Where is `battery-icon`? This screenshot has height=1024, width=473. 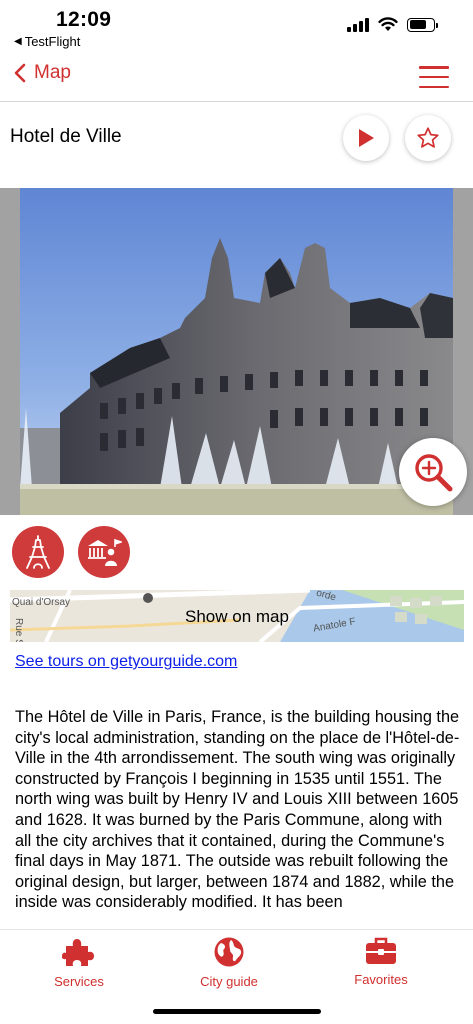
battery-icon is located at coordinates (422, 24).